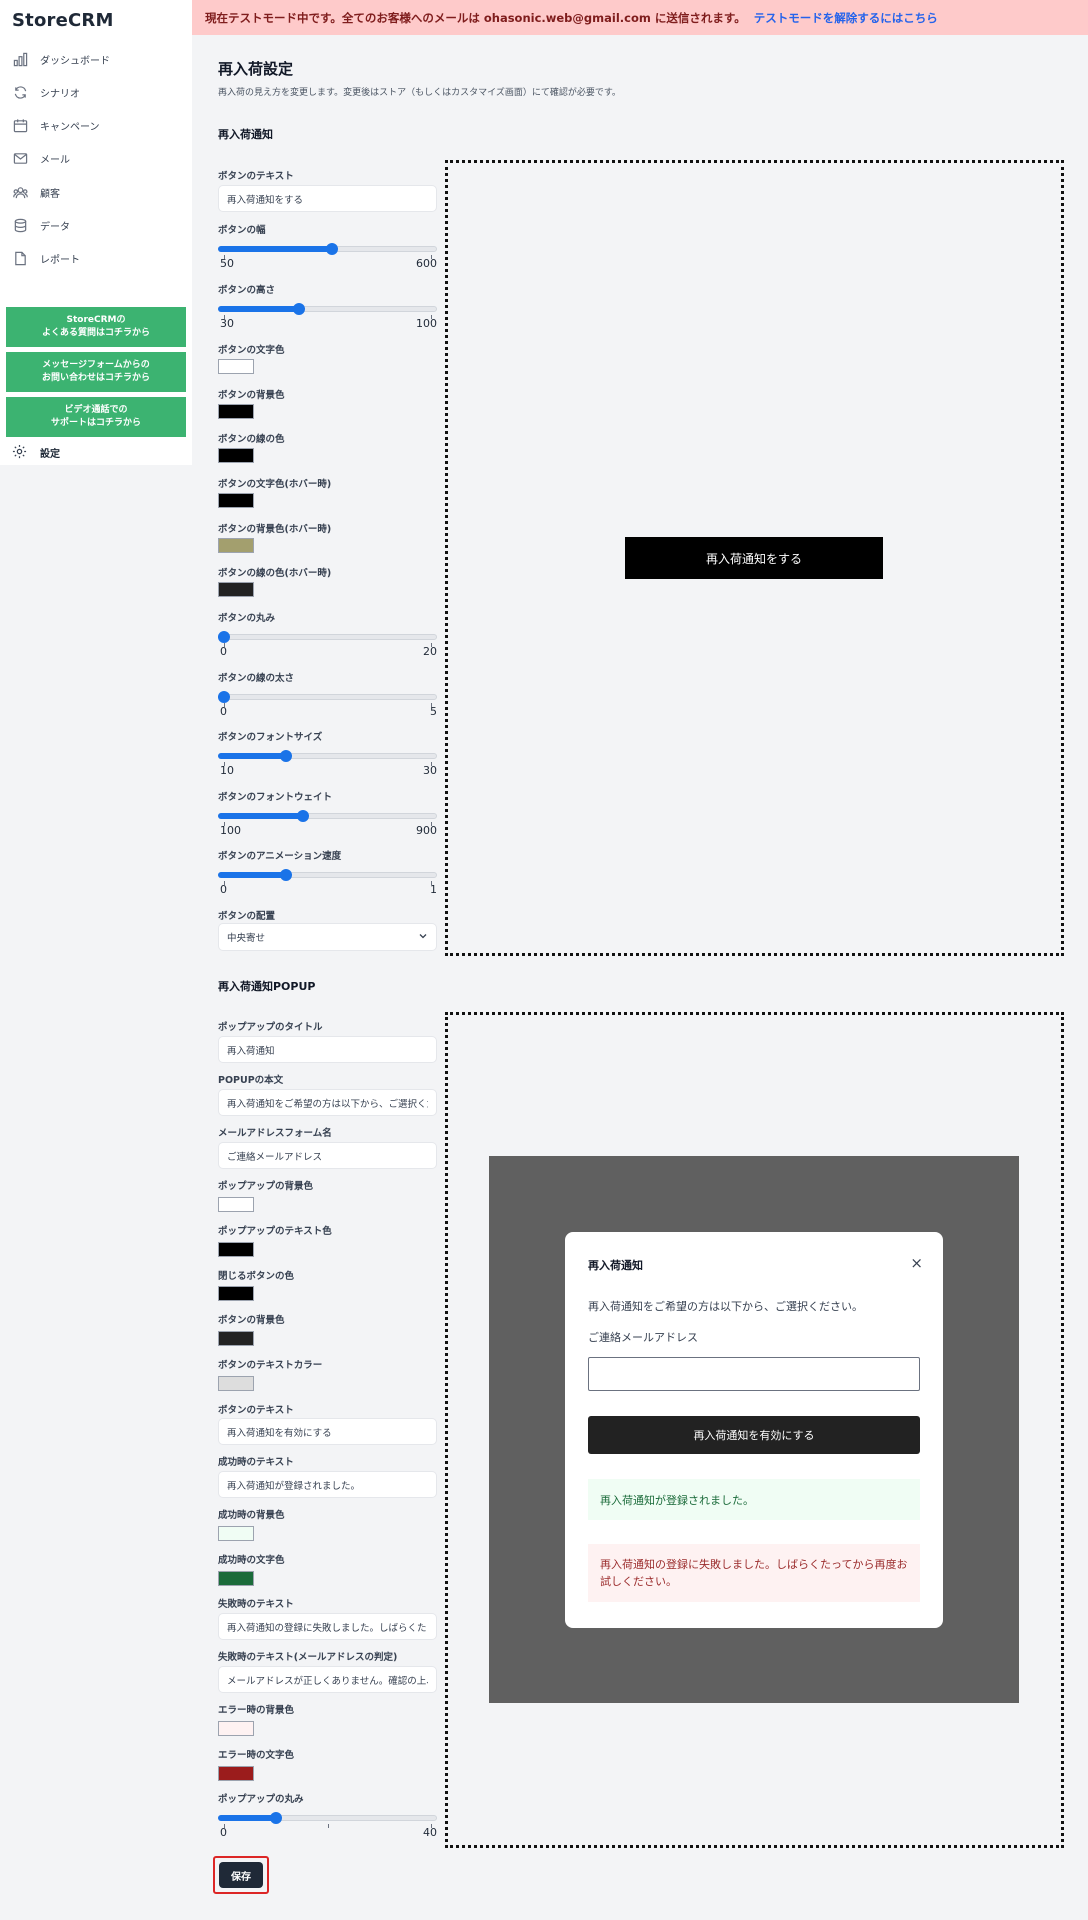 The height and width of the screenshot is (1920, 1088). What do you see at coordinates (236, 1204) in the screenshot?
I see `popup-bg-color-swatch` at bounding box center [236, 1204].